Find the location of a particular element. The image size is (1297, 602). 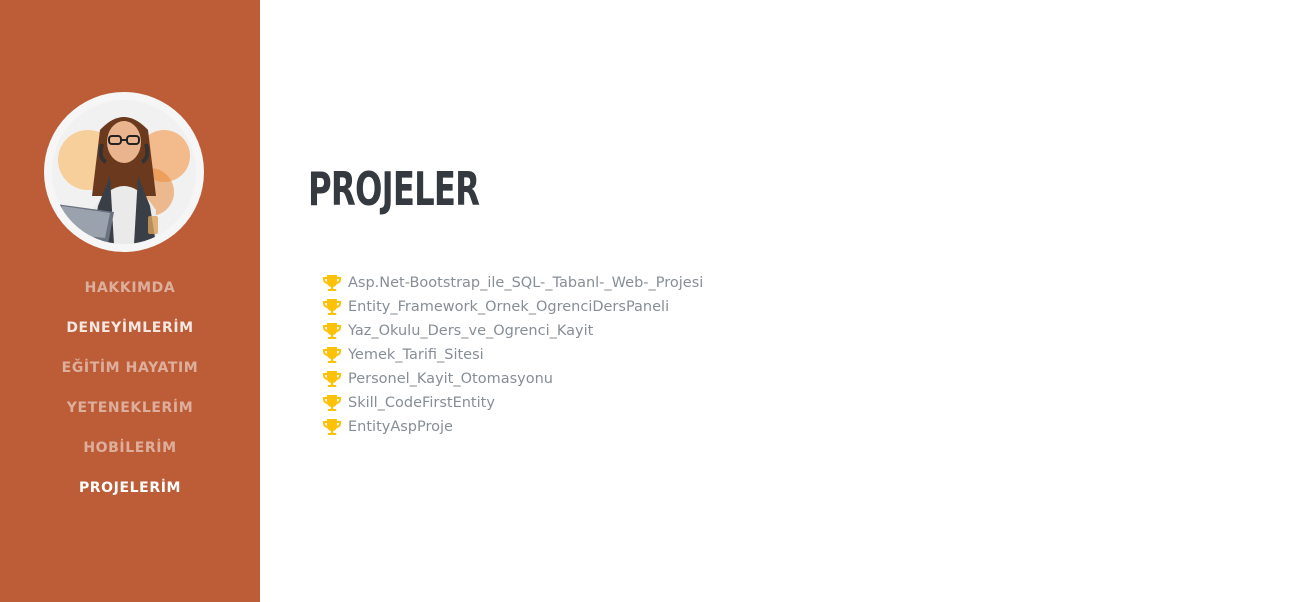

sidebar-item-deneyimlerim: DENEYİMLERİM is located at coordinates (130, 330).